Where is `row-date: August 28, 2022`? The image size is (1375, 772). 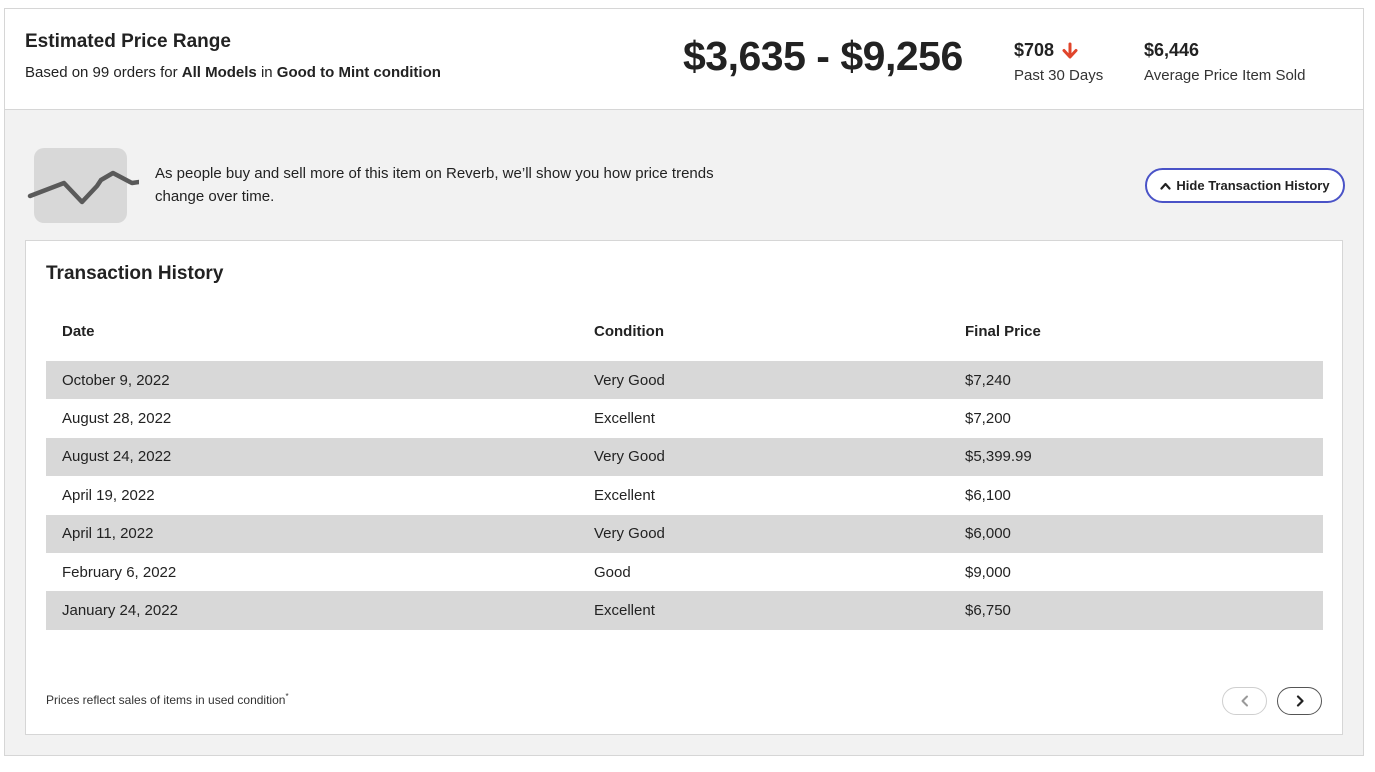
row-date: August 28, 2022 is located at coordinates (117, 419).